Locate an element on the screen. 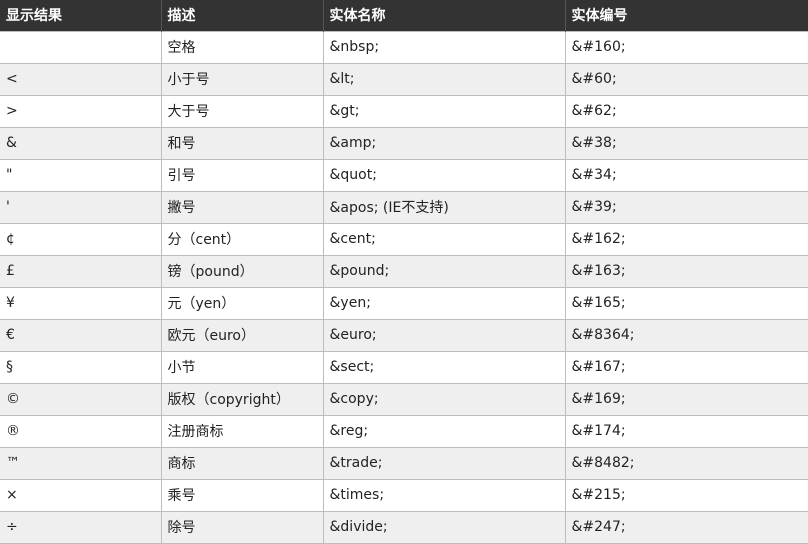  table-row: ÷ 除号 &divide; &#247; is located at coordinates (404, 527).